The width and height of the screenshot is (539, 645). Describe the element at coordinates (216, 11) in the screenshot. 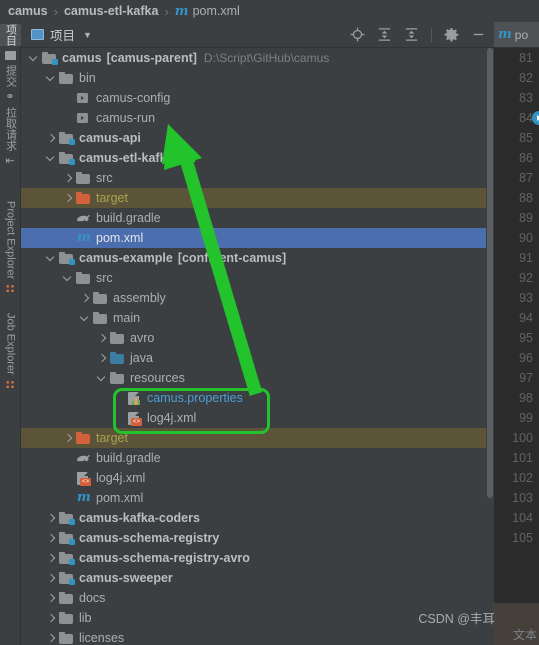

I see `breadcrumb-file: pom.xml` at that location.